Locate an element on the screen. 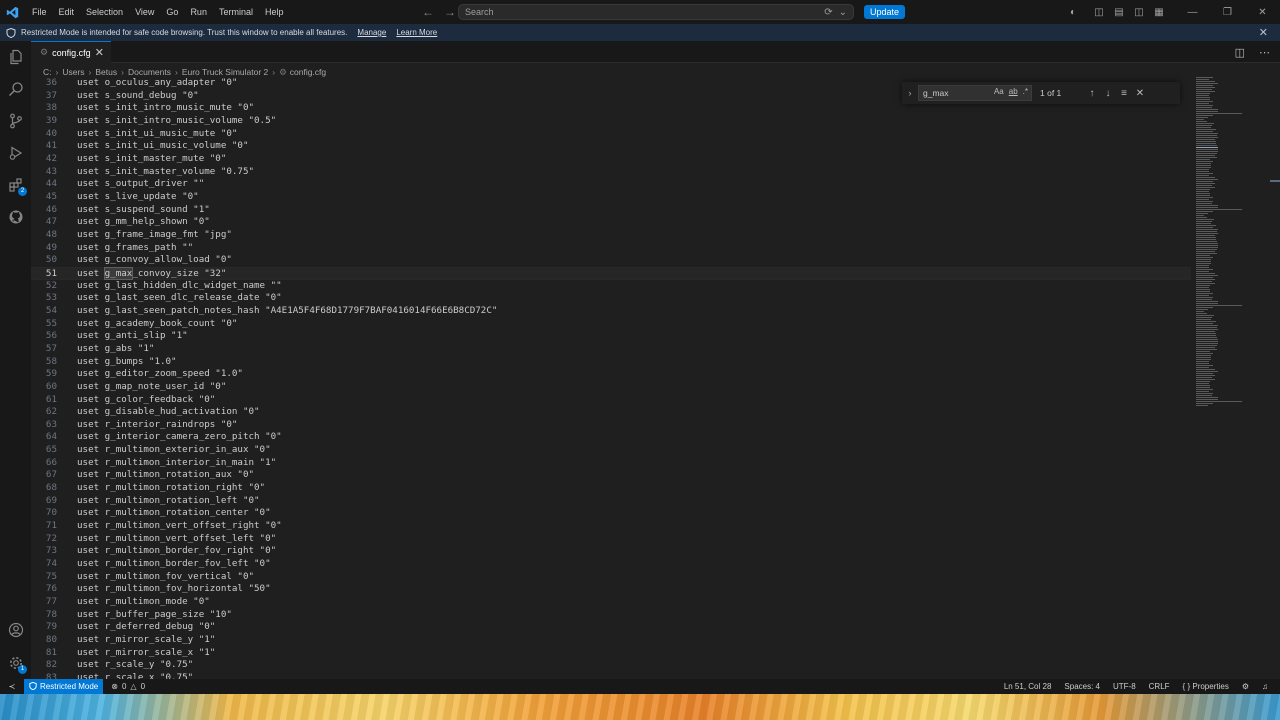  code-line: 65 uset r_multimon_exterior_in_aux "0" is located at coordinates (611, 450).